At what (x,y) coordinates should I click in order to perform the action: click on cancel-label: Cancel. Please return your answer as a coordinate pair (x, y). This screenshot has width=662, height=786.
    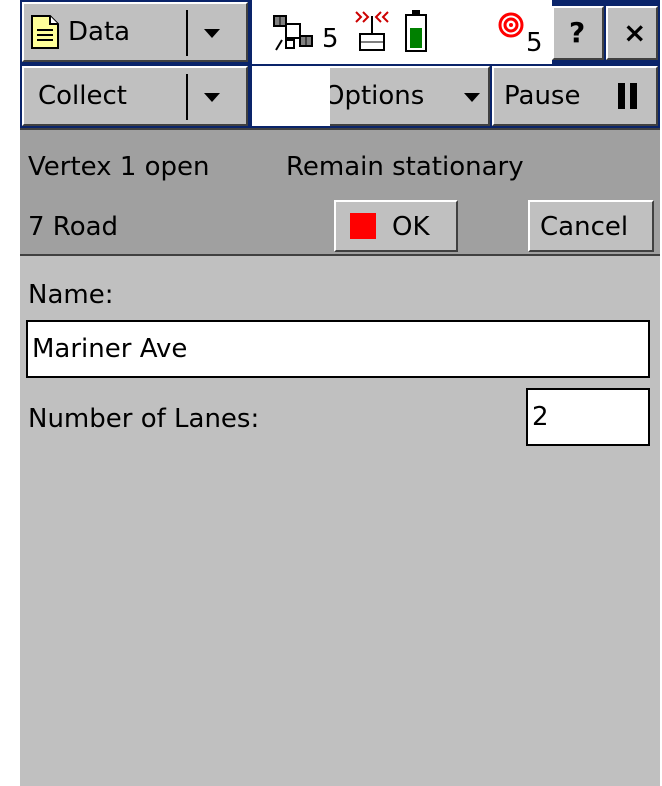
    Looking at the image, I should click on (584, 227).